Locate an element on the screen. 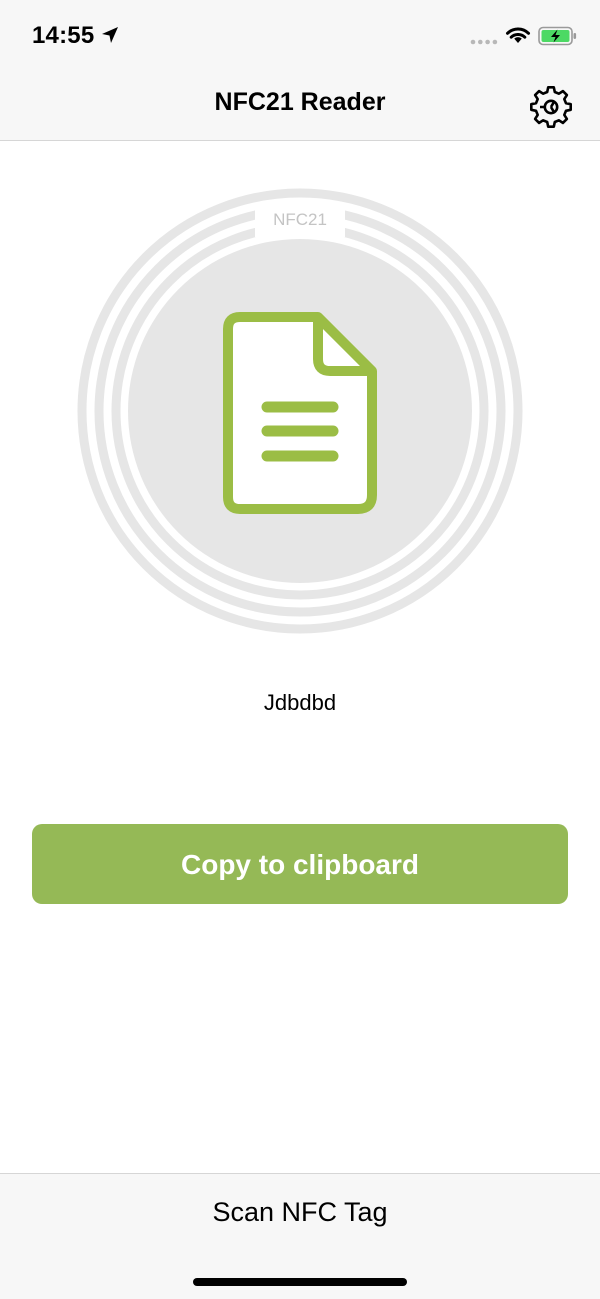  wifi-icon is located at coordinates (518, 35).